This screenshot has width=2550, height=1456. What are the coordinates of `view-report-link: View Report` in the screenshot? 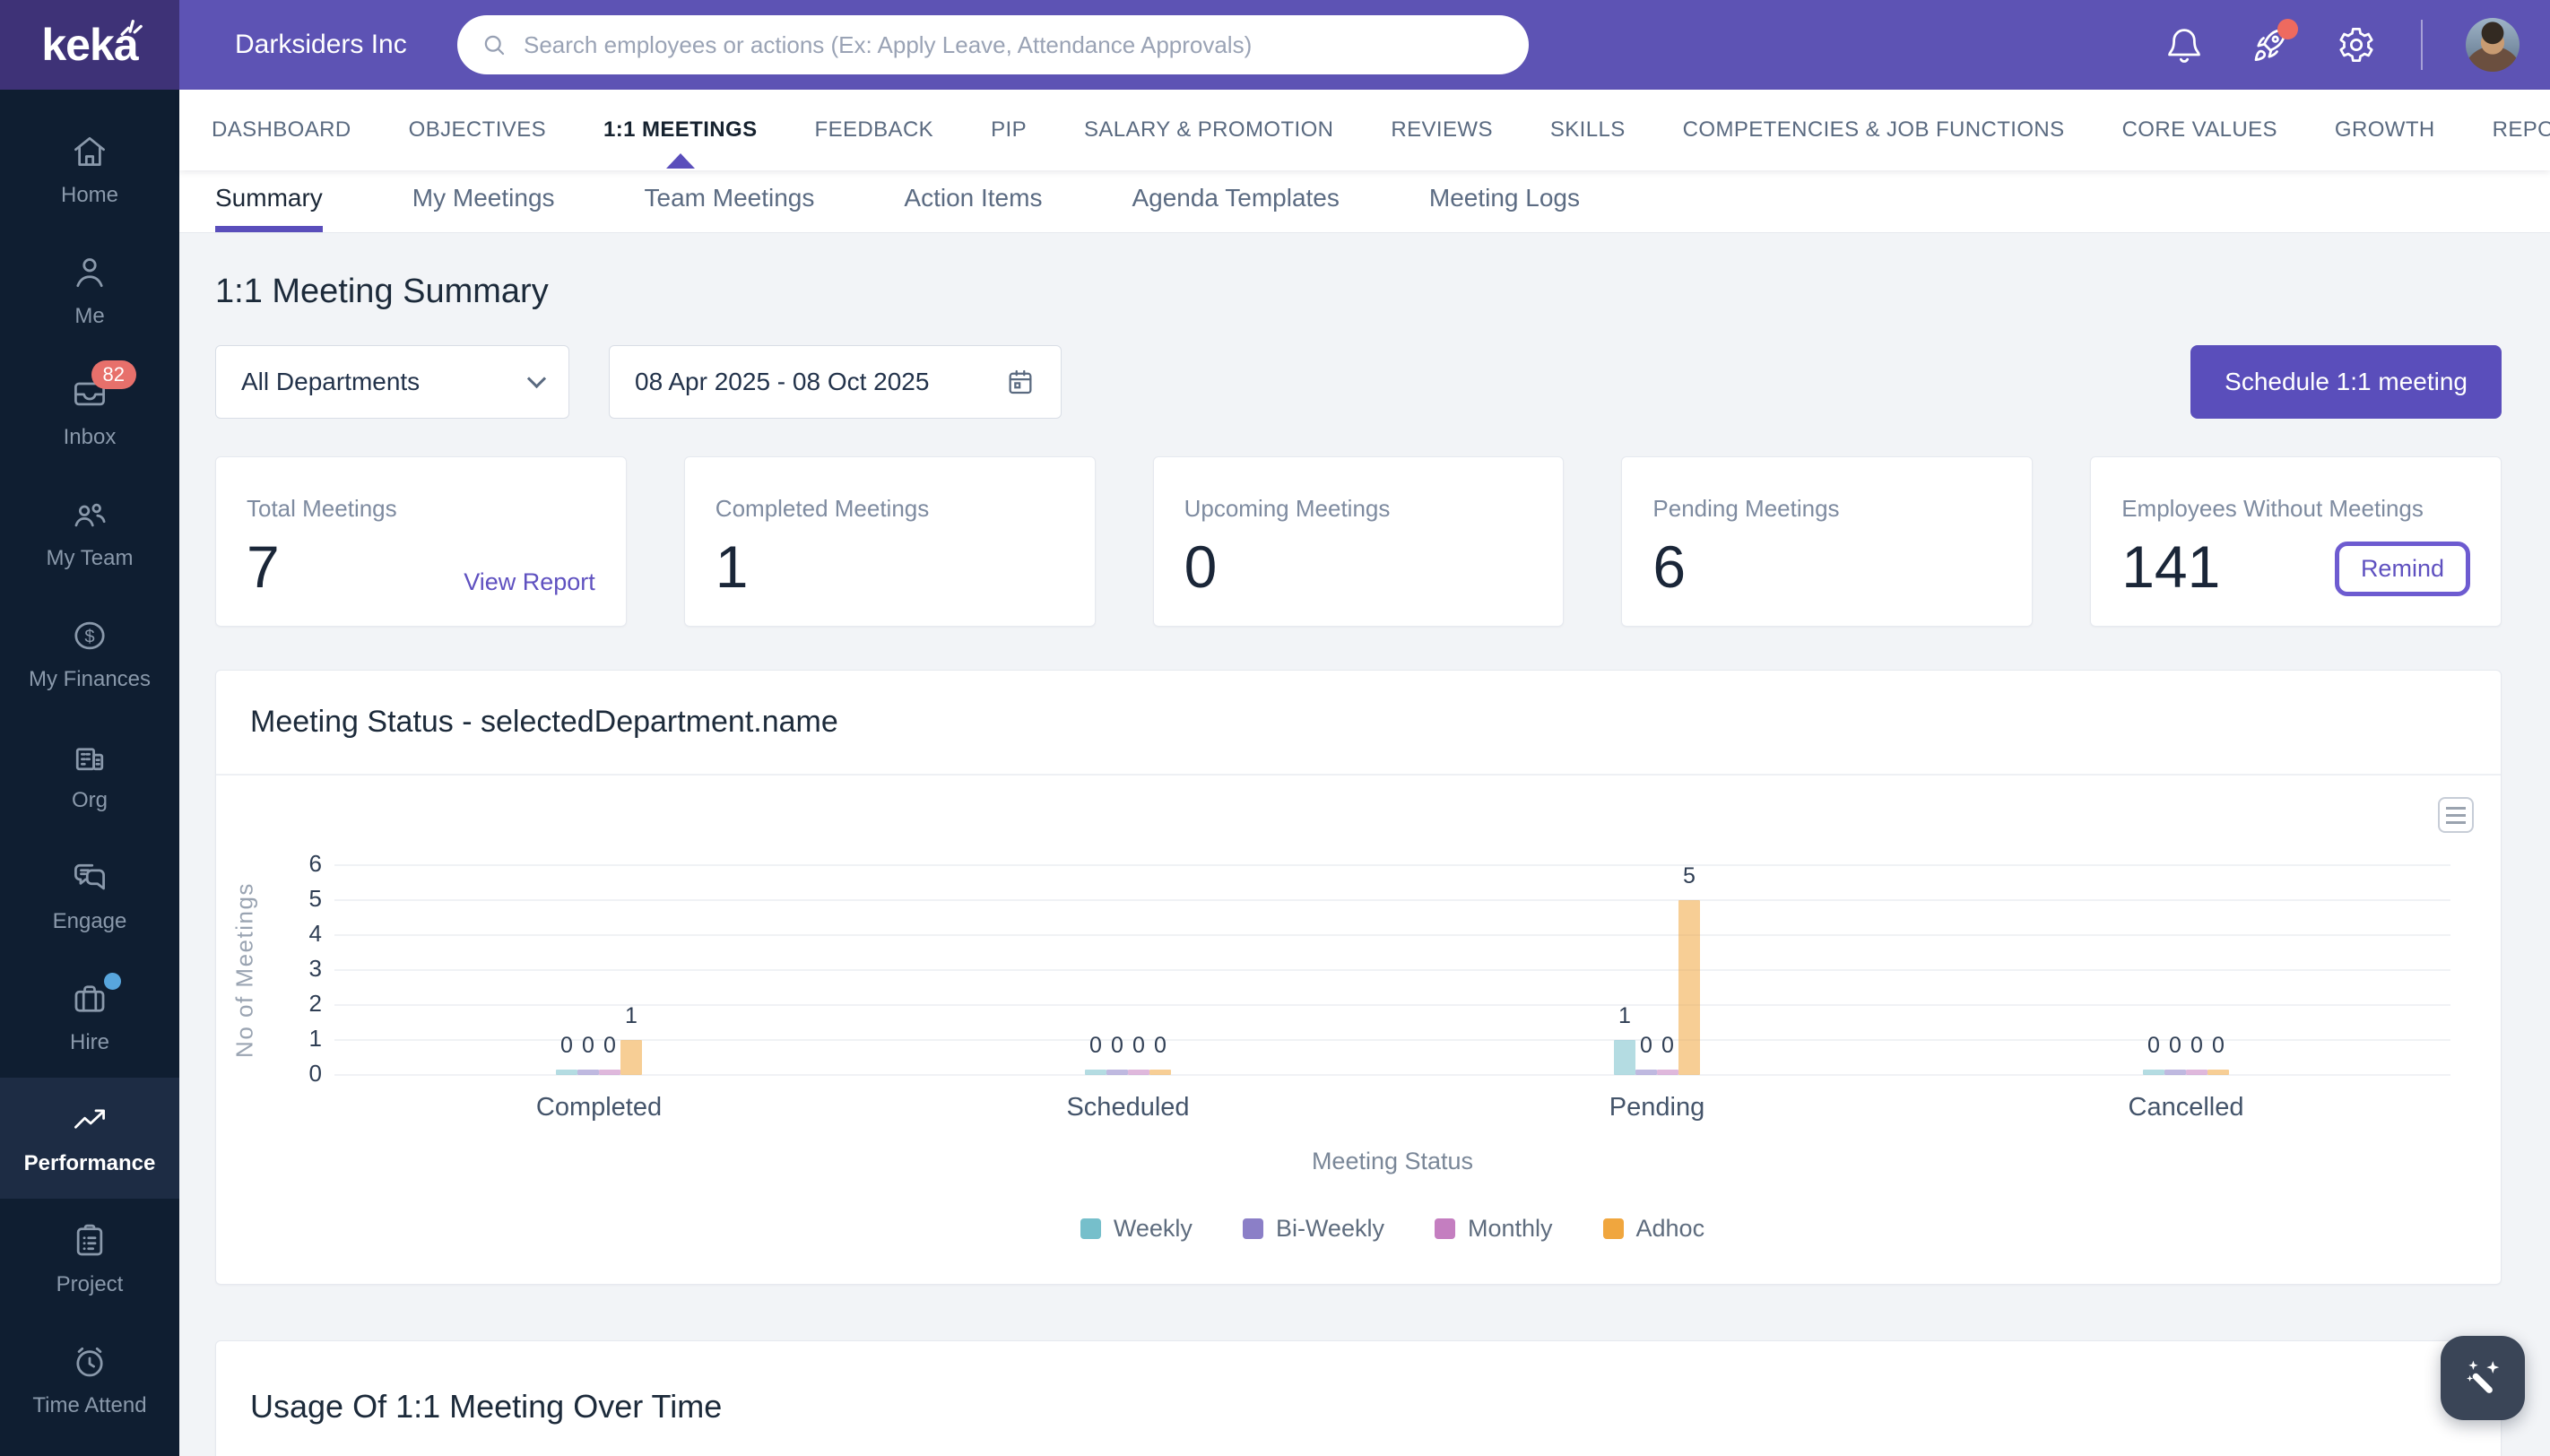 It's located at (529, 582).